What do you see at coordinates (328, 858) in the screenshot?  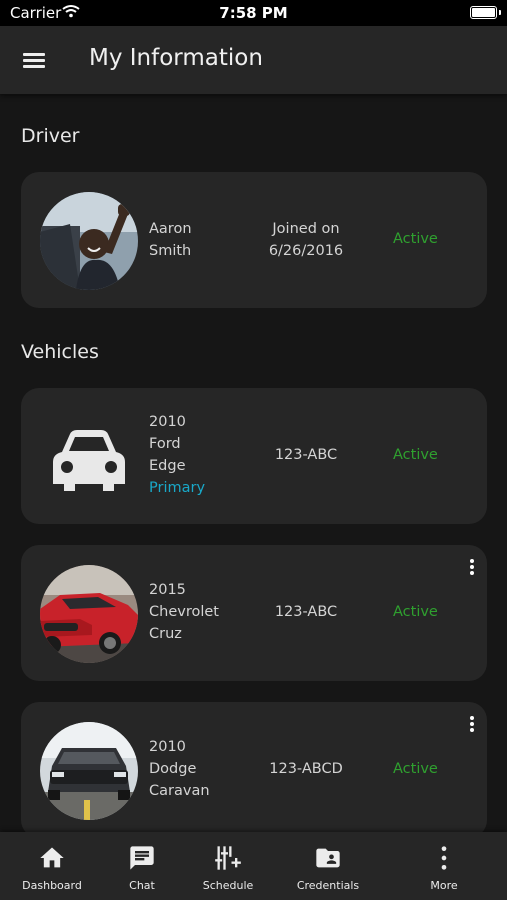 I see `credentials-folder-icon` at bounding box center [328, 858].